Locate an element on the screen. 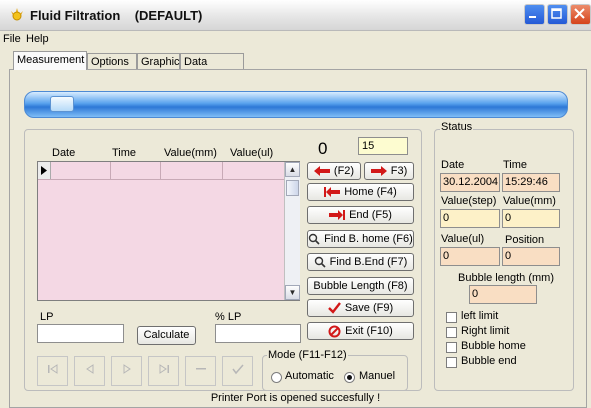  tab-data-merge: Data Merge is located at coordinates (212, 68).